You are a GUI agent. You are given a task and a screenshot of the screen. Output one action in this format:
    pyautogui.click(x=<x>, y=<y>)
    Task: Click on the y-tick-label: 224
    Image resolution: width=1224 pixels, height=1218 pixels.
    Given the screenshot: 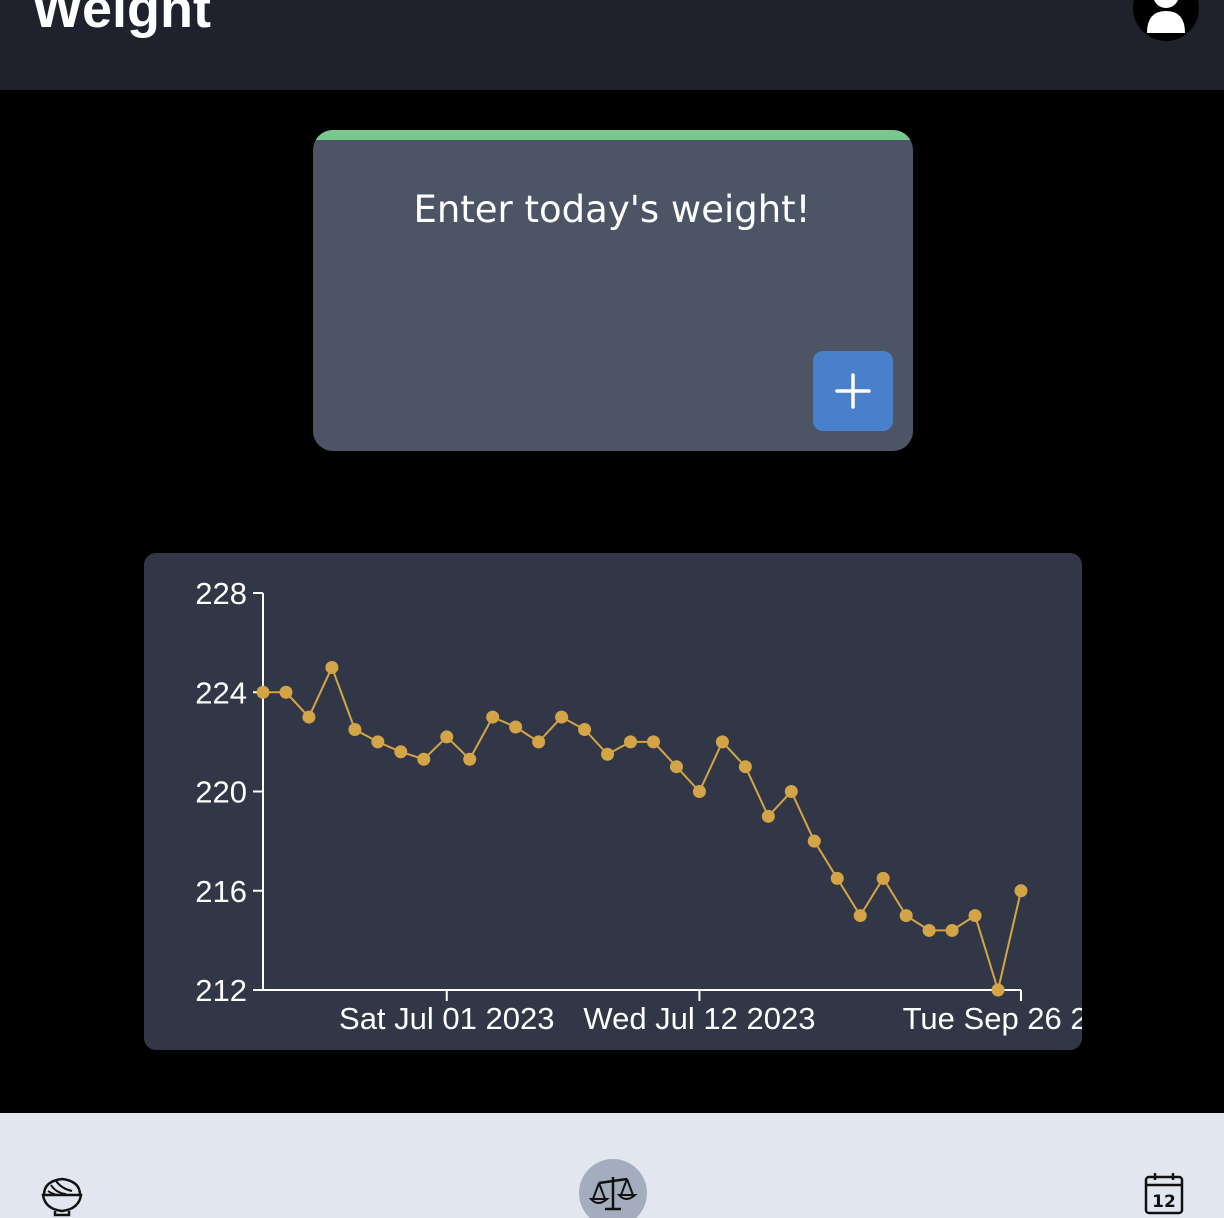 What is the action you would take?
    pyautogui.click(x=221, y=692)
    